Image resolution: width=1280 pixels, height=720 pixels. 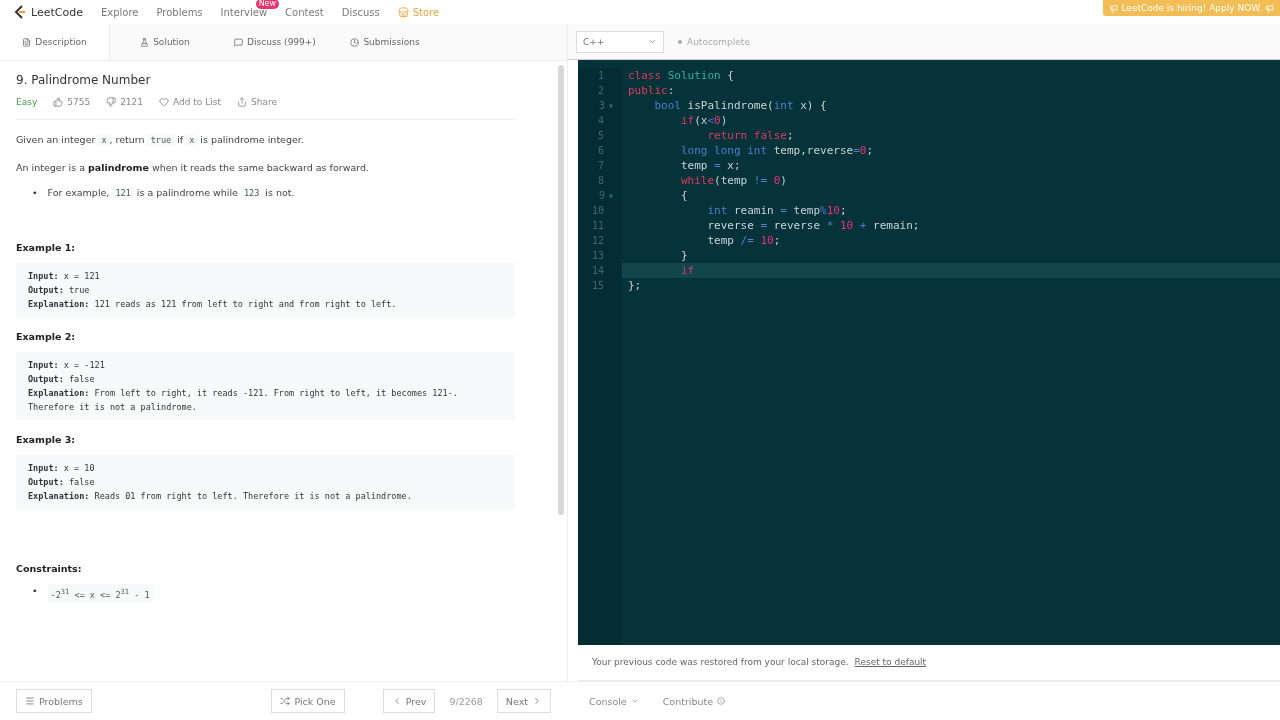 What do you see at coordinates (72, 102) in the screenshot?
I see `like-button: 5755` at bounding box center [72, 102].